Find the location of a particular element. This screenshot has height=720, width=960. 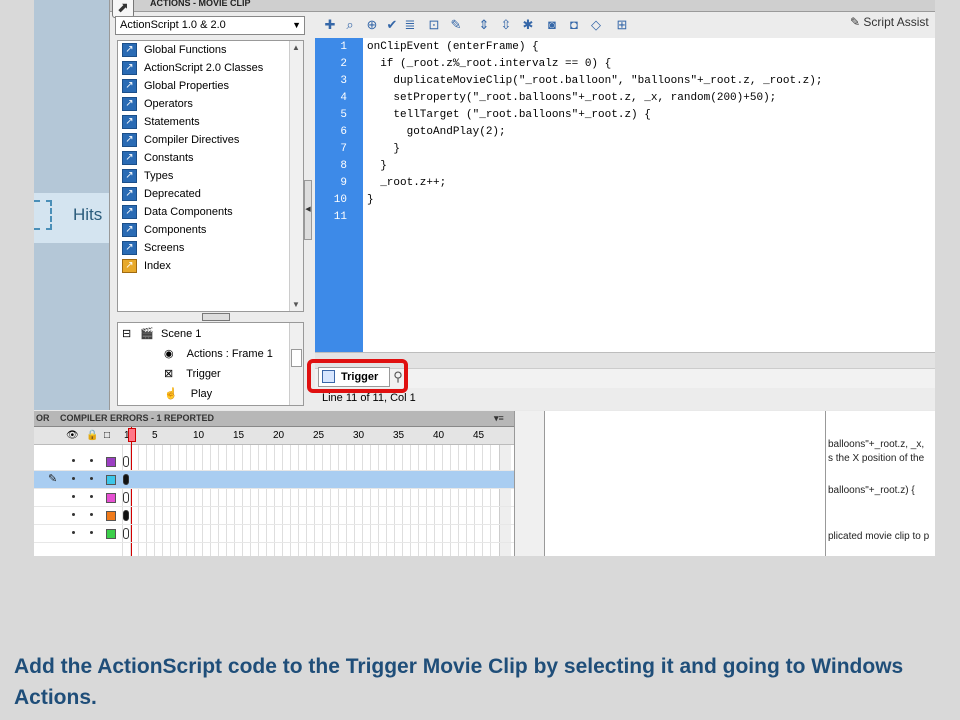

navigator-scrollbar is located at coordinates (296, 364).